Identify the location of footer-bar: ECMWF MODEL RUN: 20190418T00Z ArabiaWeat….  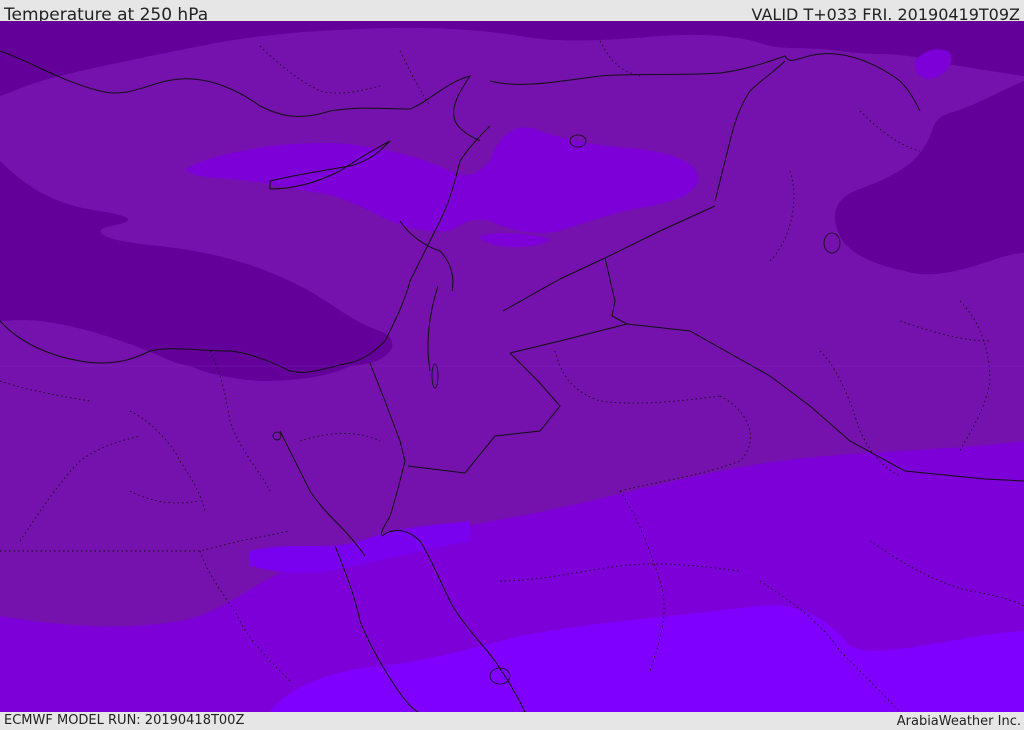
(512, 720).